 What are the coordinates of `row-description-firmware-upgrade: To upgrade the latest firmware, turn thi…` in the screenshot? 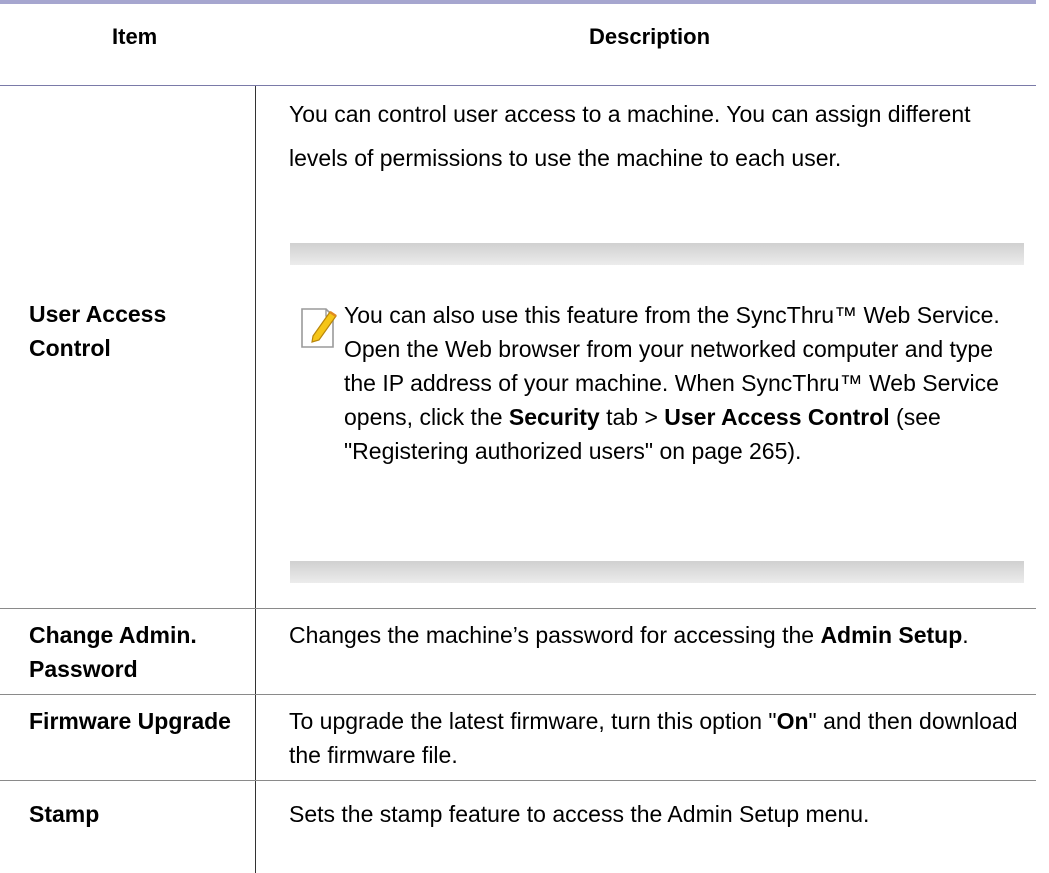 It's located at (653, 738).